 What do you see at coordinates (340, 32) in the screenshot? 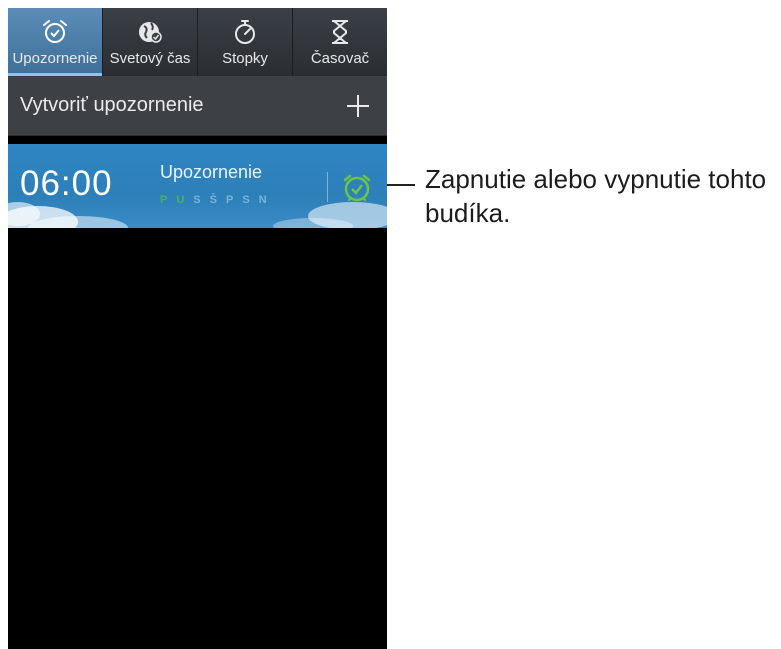
I see `hourglass-icon` at bounding box center [340, 32].